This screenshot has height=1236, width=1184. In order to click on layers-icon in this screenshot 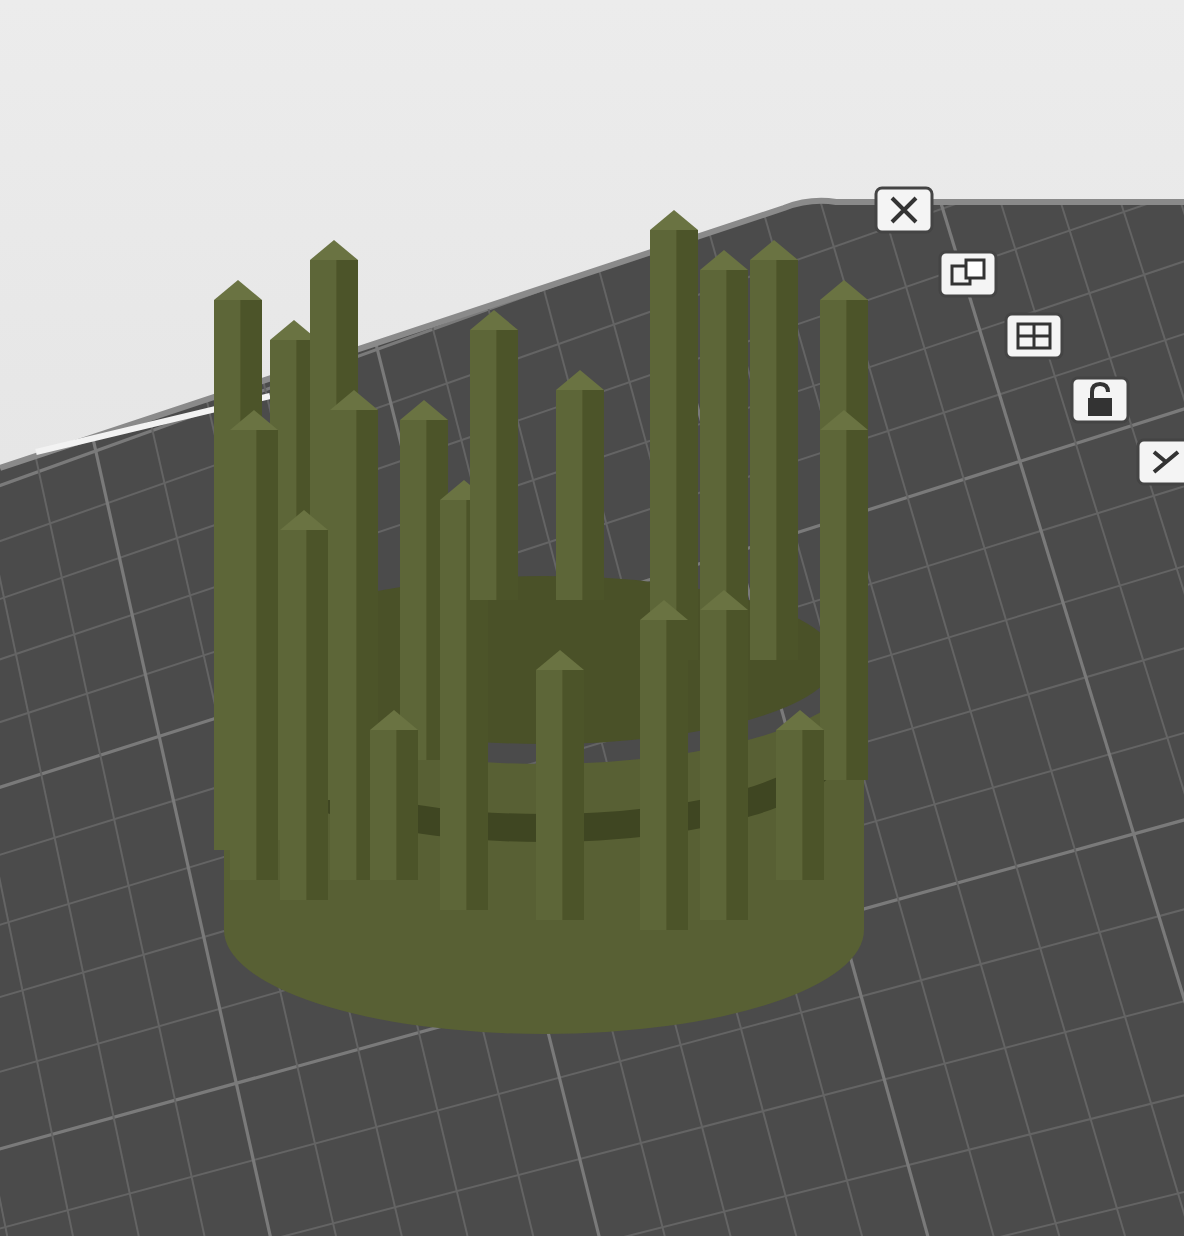, I will do `click(1034, 336)`.